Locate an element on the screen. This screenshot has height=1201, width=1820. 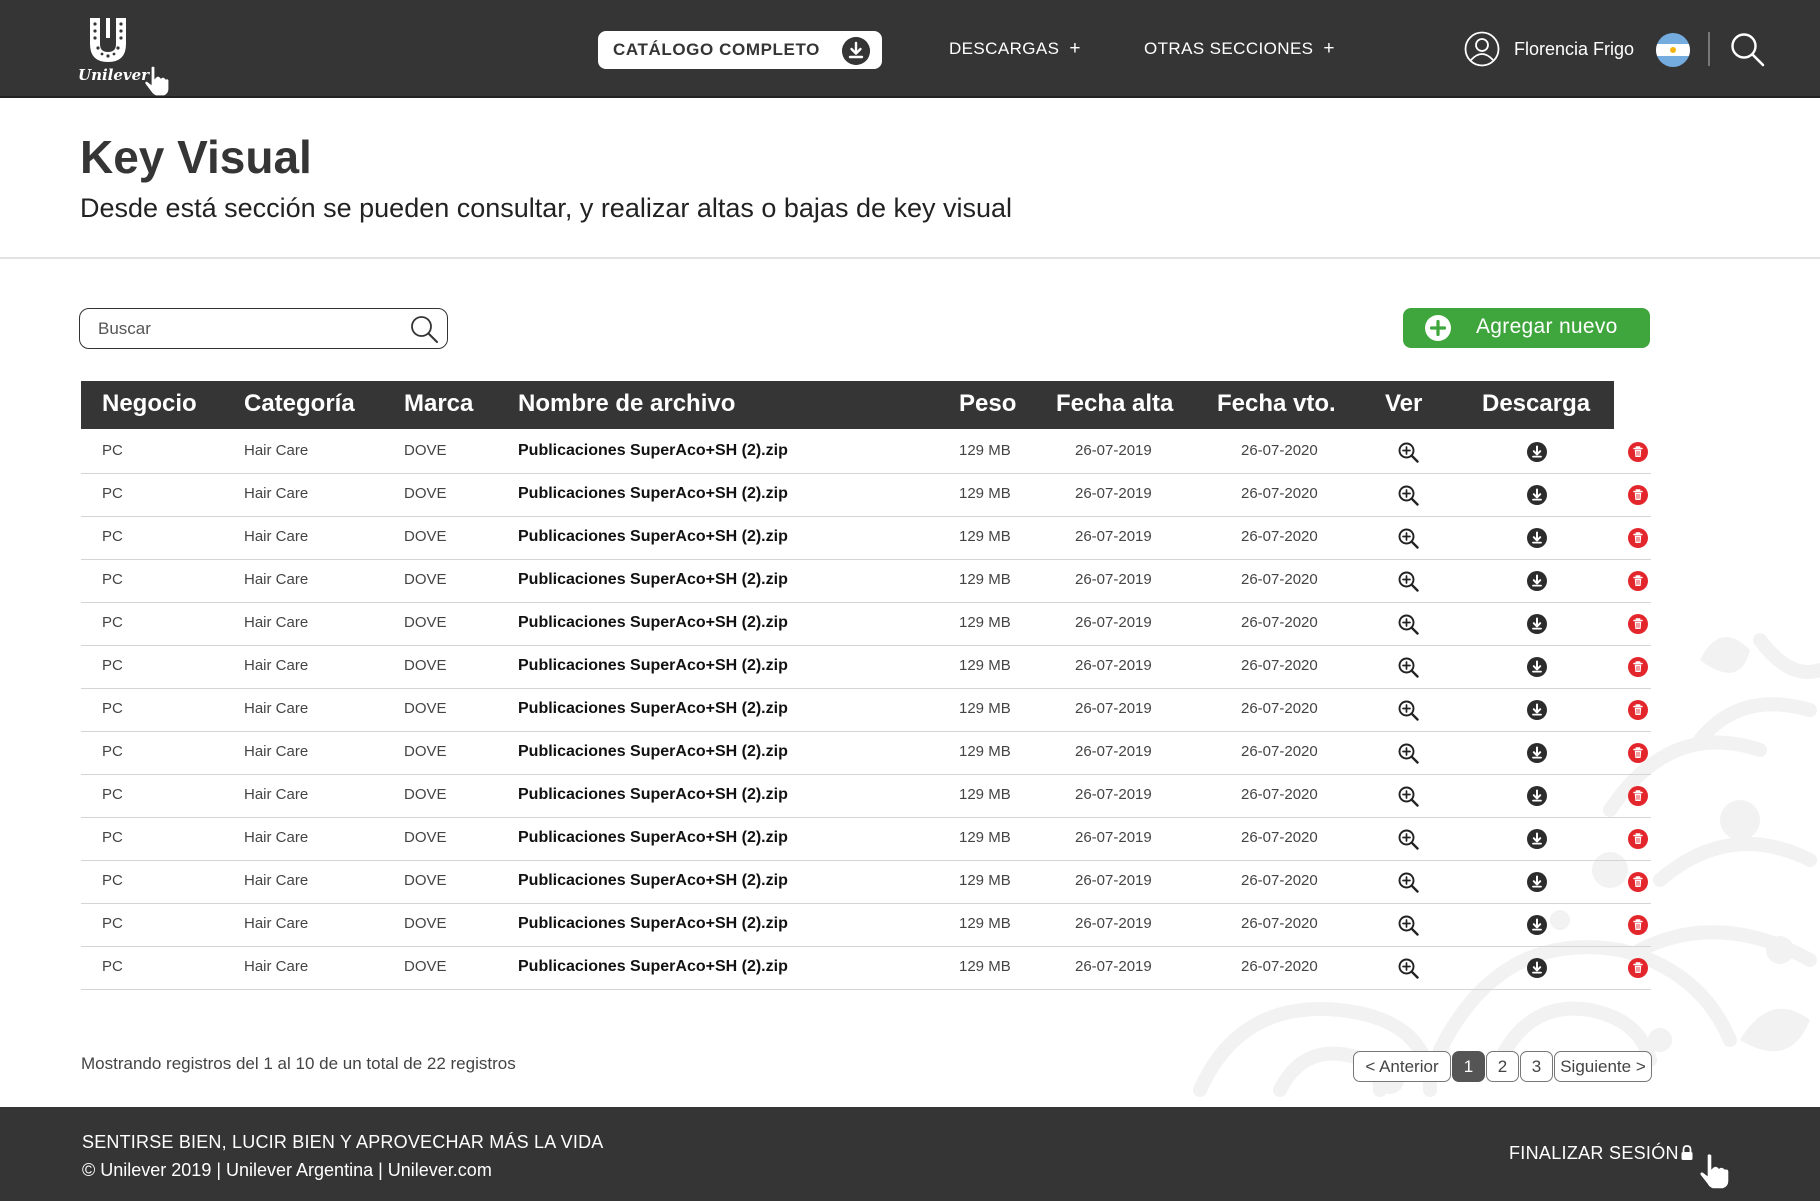
column-header-nombre-archivo: Nombre de archivo is located at coordinates (626, 404).